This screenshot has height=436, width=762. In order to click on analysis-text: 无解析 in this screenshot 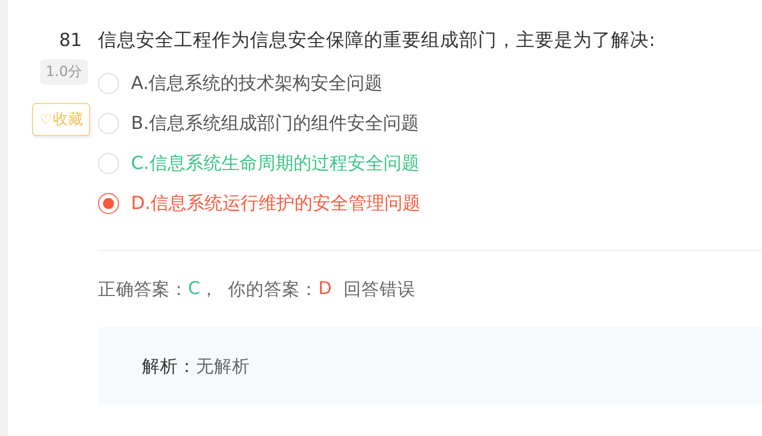, I will do `click(223, 367)`.